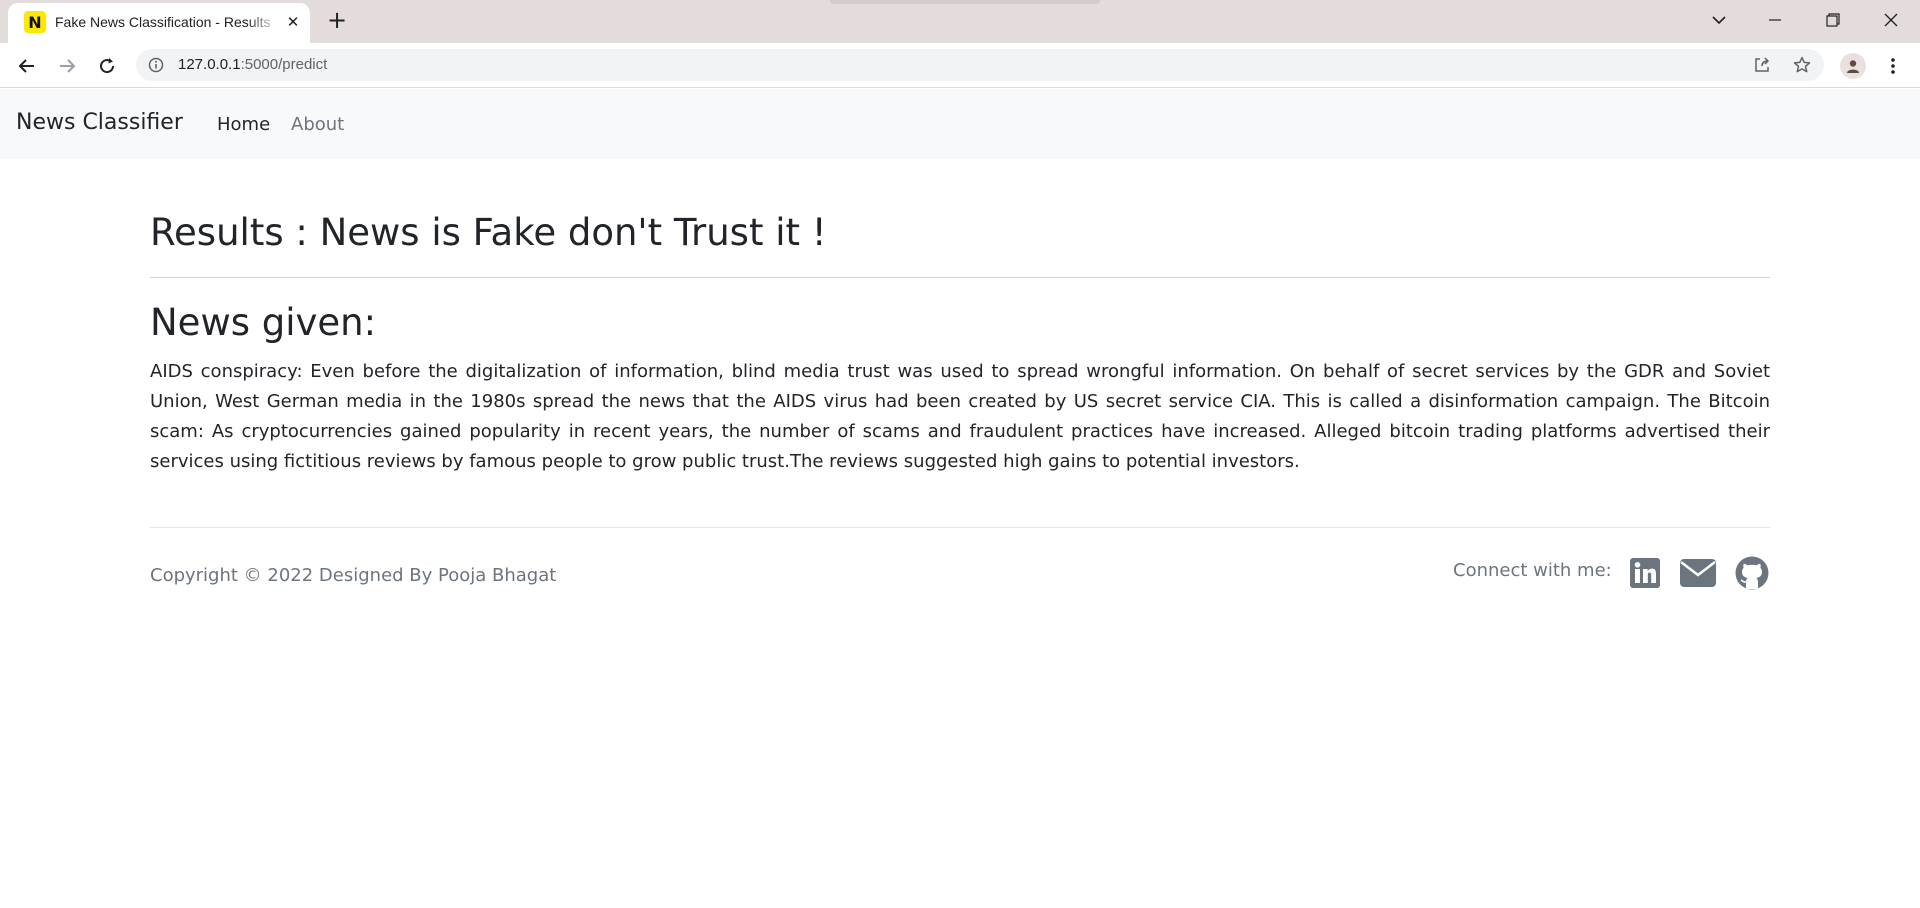  I want to click on site-info-icon, so click(156, 65).